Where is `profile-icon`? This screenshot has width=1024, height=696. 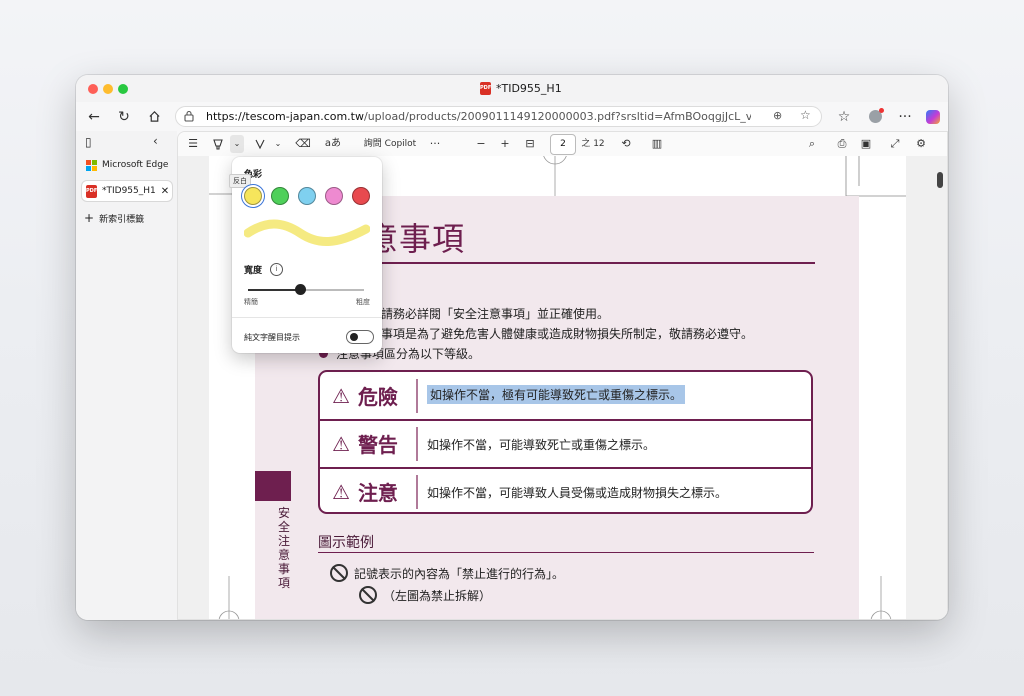 profile-icon is located at coordinates (875, 117).